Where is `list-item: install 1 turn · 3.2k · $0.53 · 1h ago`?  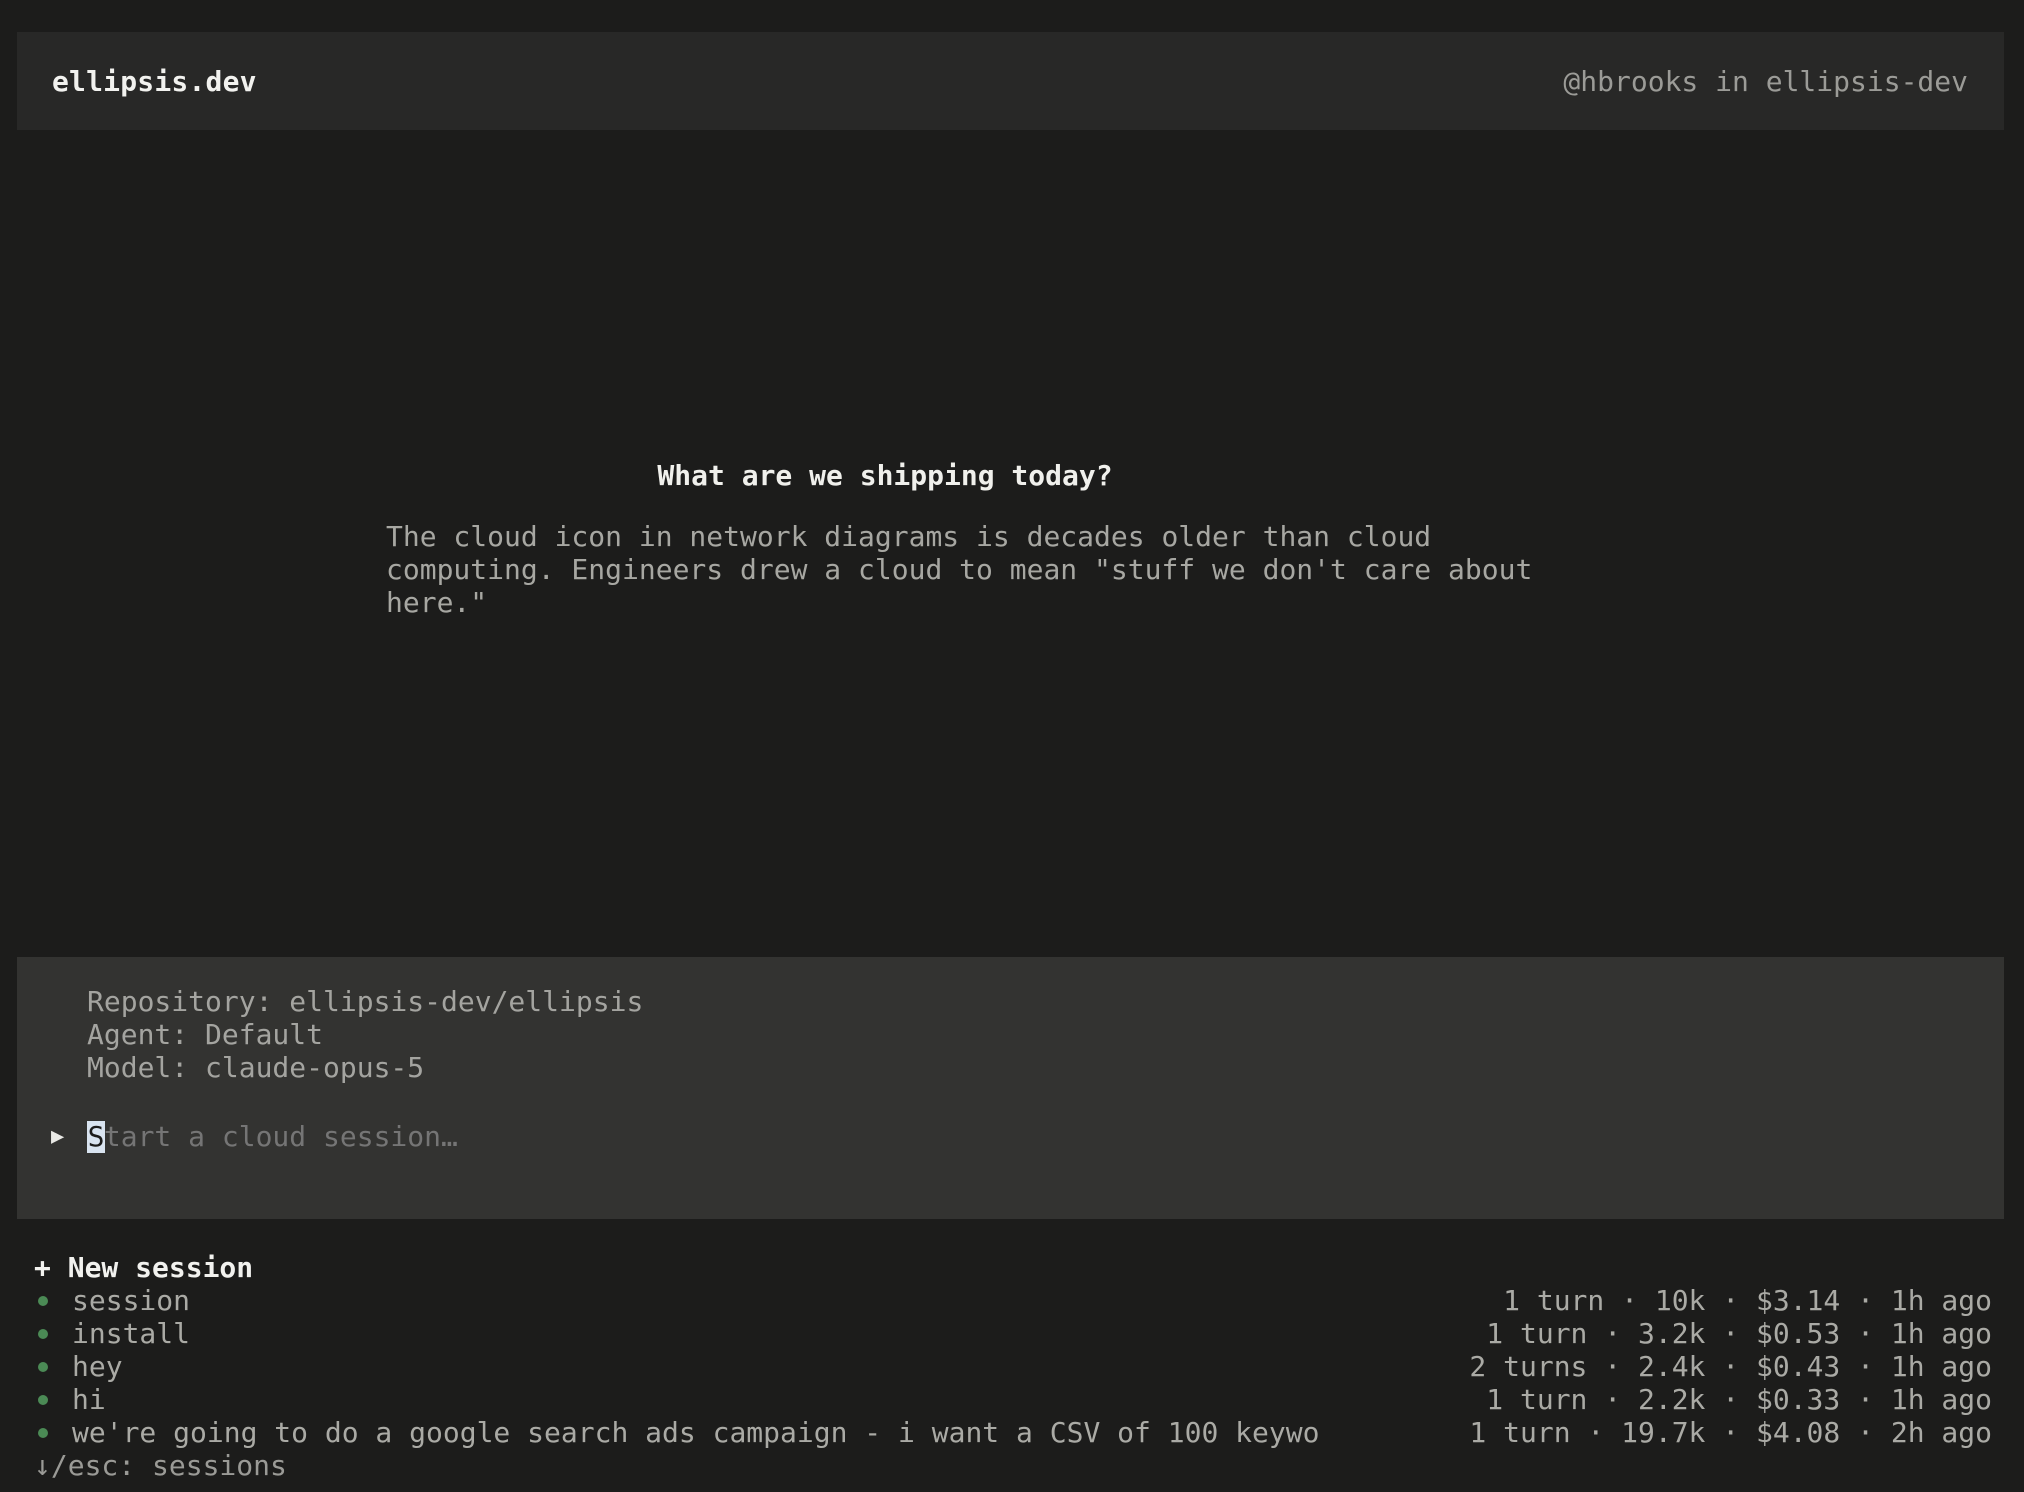
list-item: install 1 turn · 3.2k · $0.53 · 1h ago is located at coordinates (1013, 1333).